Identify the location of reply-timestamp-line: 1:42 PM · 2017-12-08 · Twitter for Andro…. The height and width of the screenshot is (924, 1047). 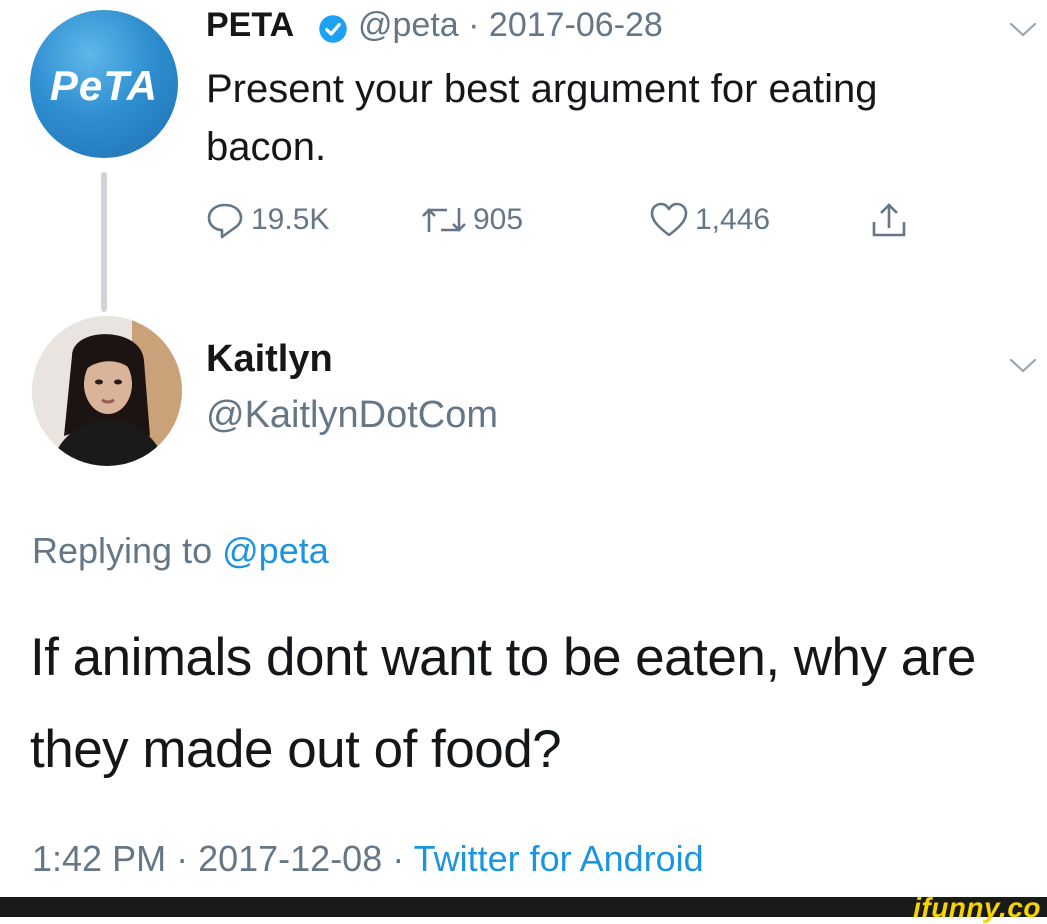
(368, 859).